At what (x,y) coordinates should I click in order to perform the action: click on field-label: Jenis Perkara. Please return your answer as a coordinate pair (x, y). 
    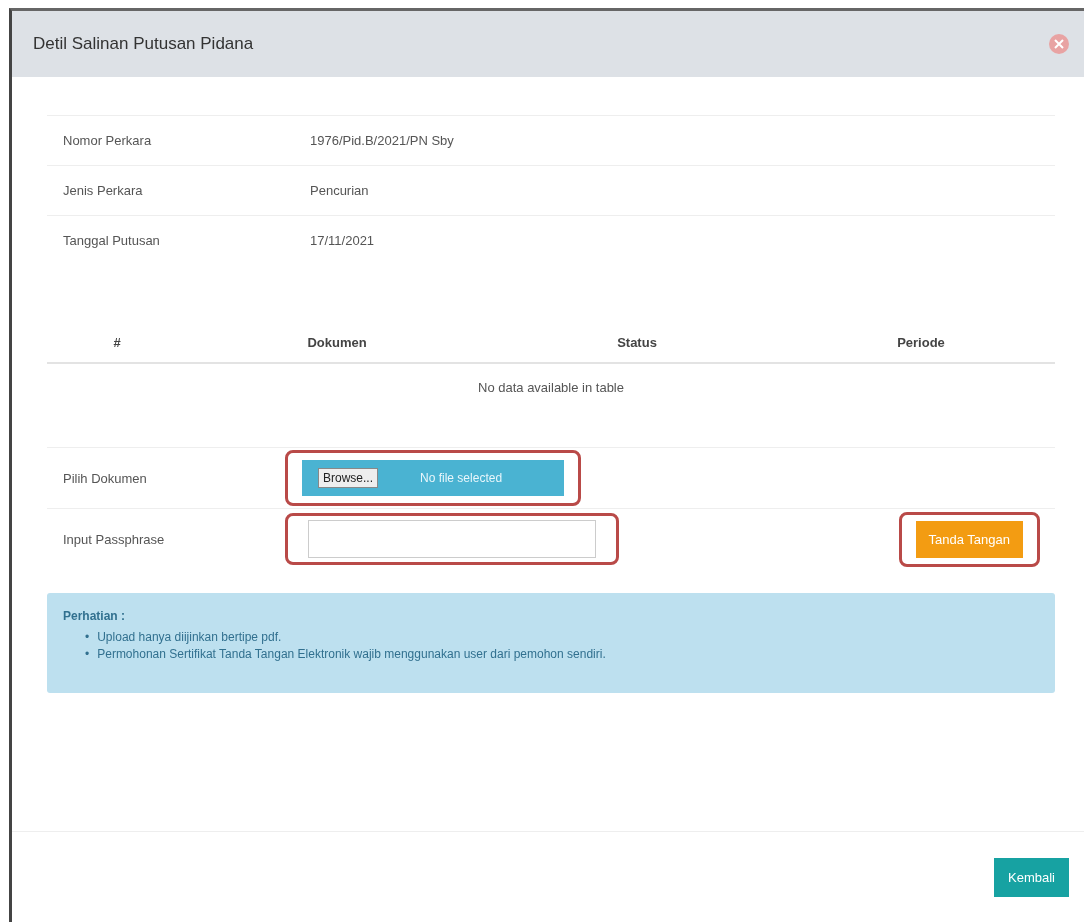
    Looking at the image, I should click on (103, 190).